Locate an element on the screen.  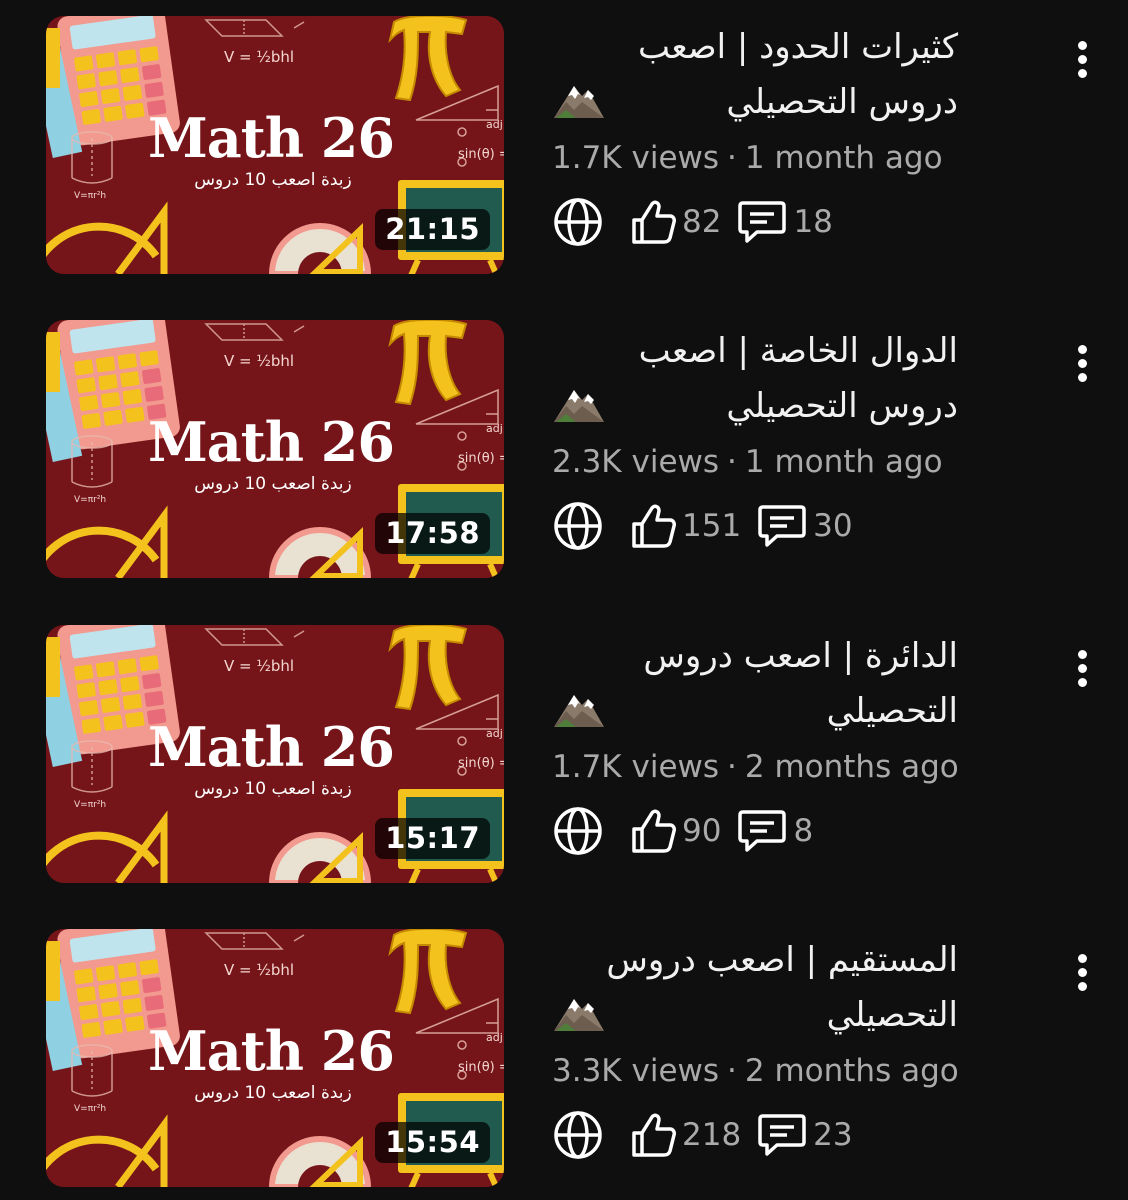
view-count: 2.3K views is located at coordinates (636, 462).